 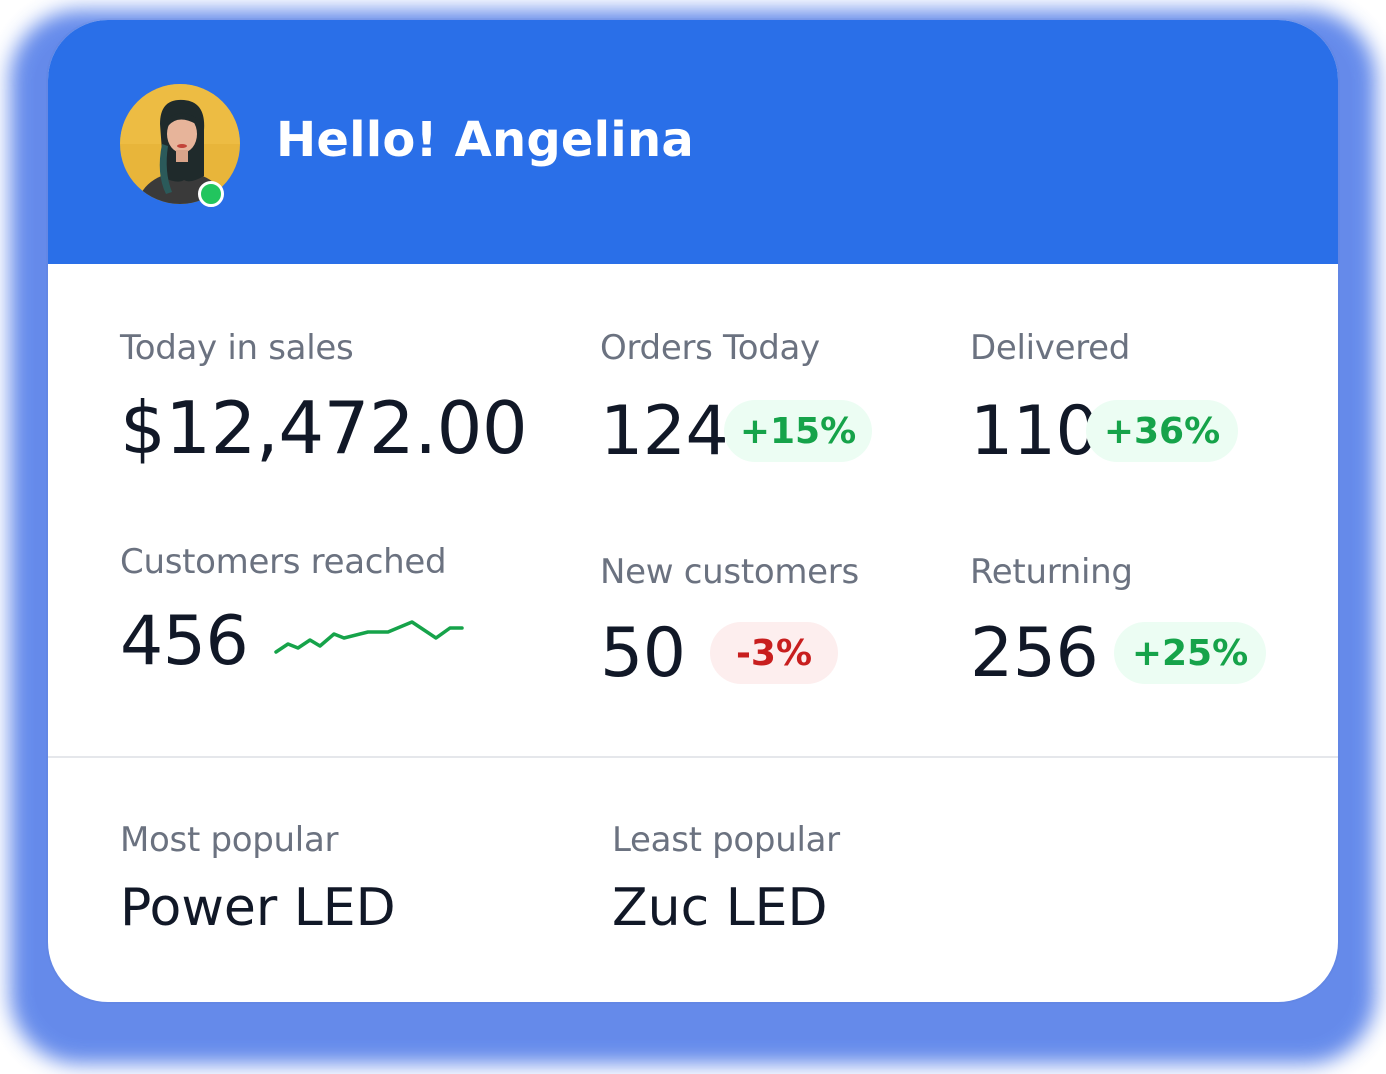 What do you see at coordinates (726, 840) in the screenshot?
I see `least-popular-label: Least popular` at bounding box center [726, 840].